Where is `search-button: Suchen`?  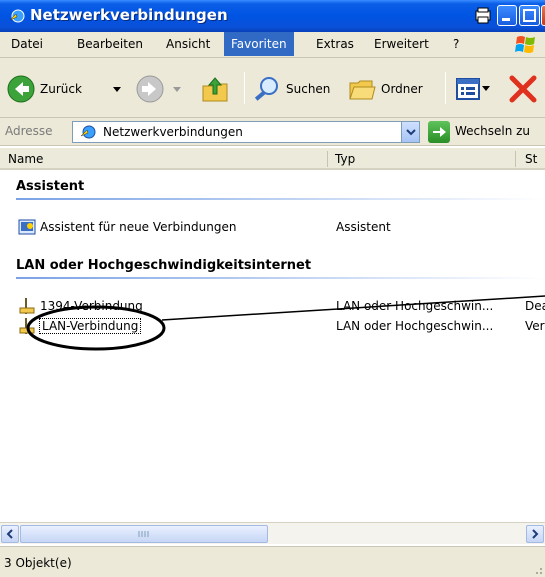
search-button: Suchen is located at coordinates (291, 89).